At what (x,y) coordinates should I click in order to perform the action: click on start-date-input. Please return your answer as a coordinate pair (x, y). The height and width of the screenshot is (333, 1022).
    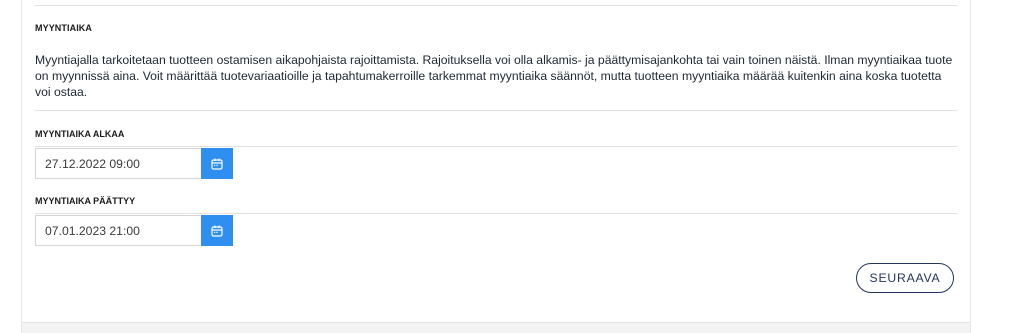
    Looking at the image, I should click on (117, 163).